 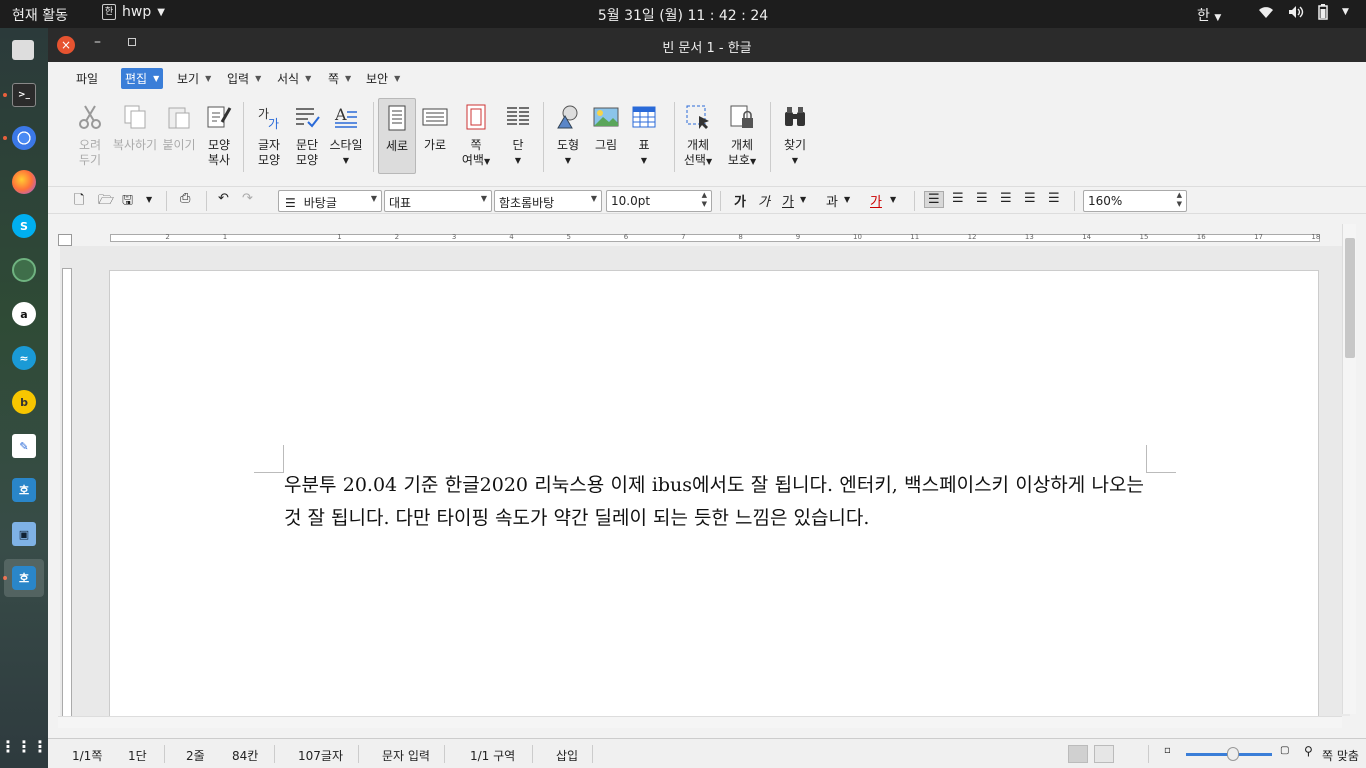 What do you see at coordinates (548, 201) in the screenshot?
I see `font-select: 함초롬바탕 ▼` at bounding box center [548, 201].